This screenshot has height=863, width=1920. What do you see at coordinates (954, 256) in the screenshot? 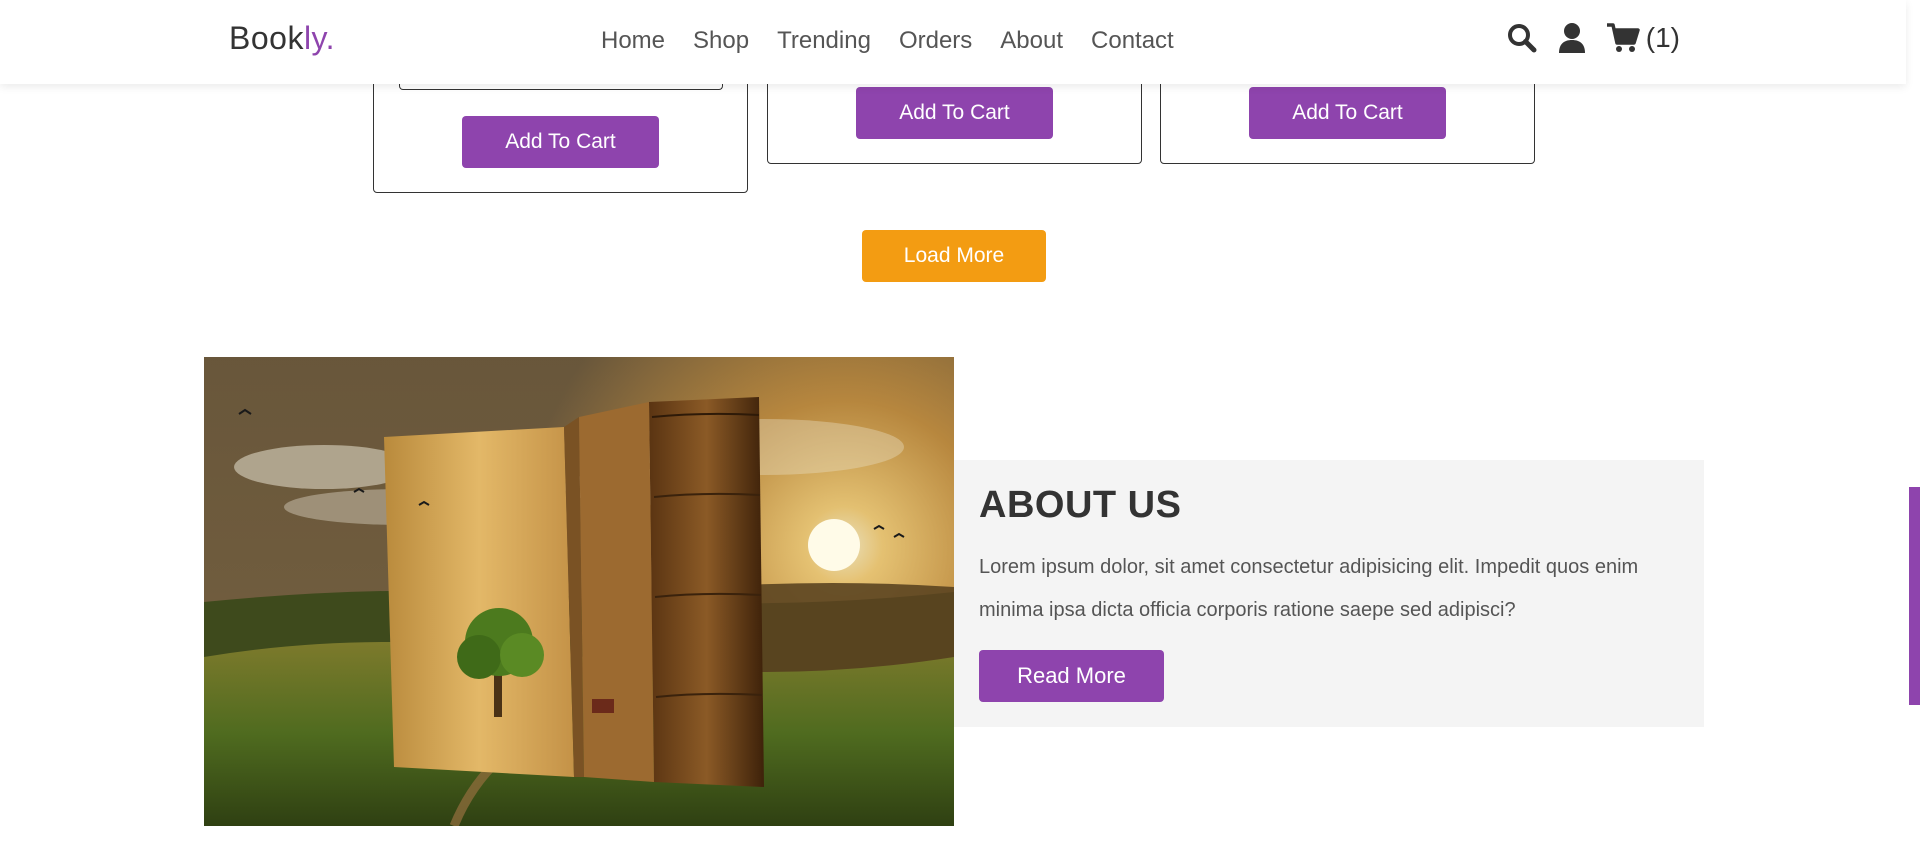
I see `load-more-button: Load More` at bounding box center [954, 256].